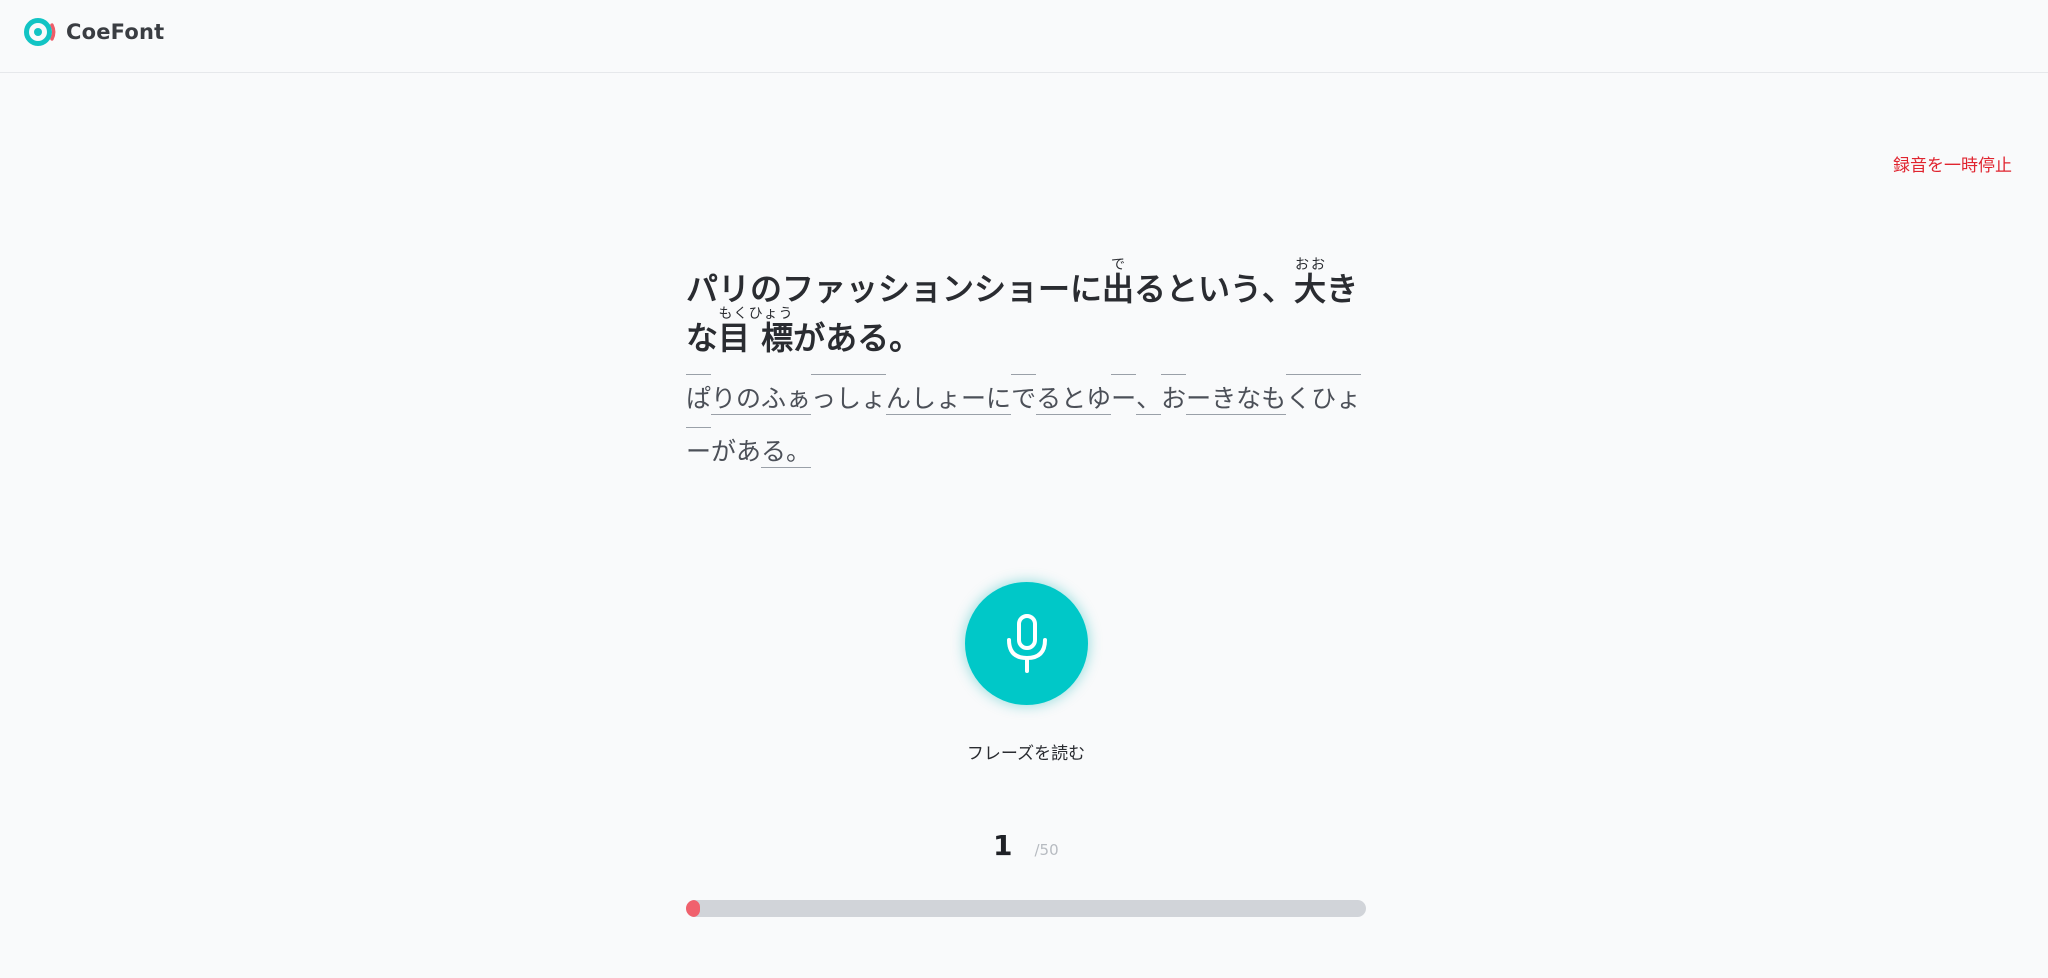  What do you see at coordinates (1031, 327) in the screenshot?
I see `phrase-line-2: な目 標もくひょうがある。` at bounding box center [1031, 327].